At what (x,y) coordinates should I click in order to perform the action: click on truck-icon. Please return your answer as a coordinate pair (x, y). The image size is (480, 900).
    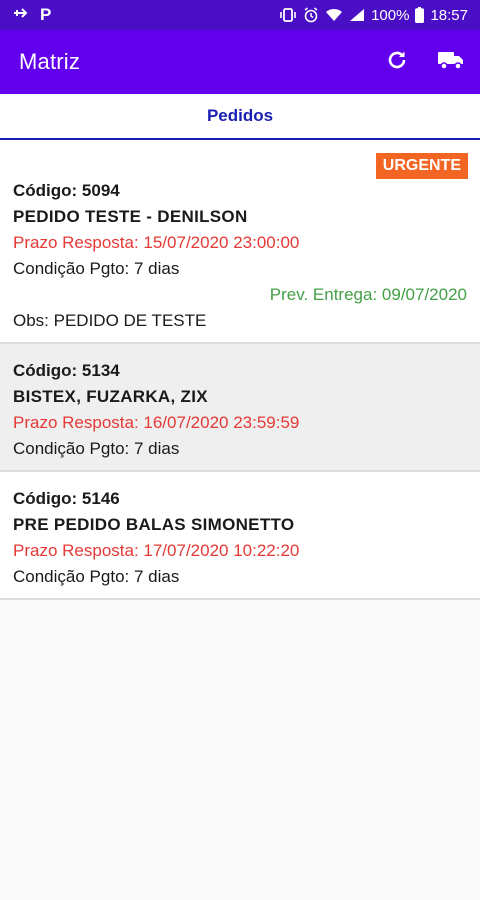
    Looking at the image, I should click on (451, 62).